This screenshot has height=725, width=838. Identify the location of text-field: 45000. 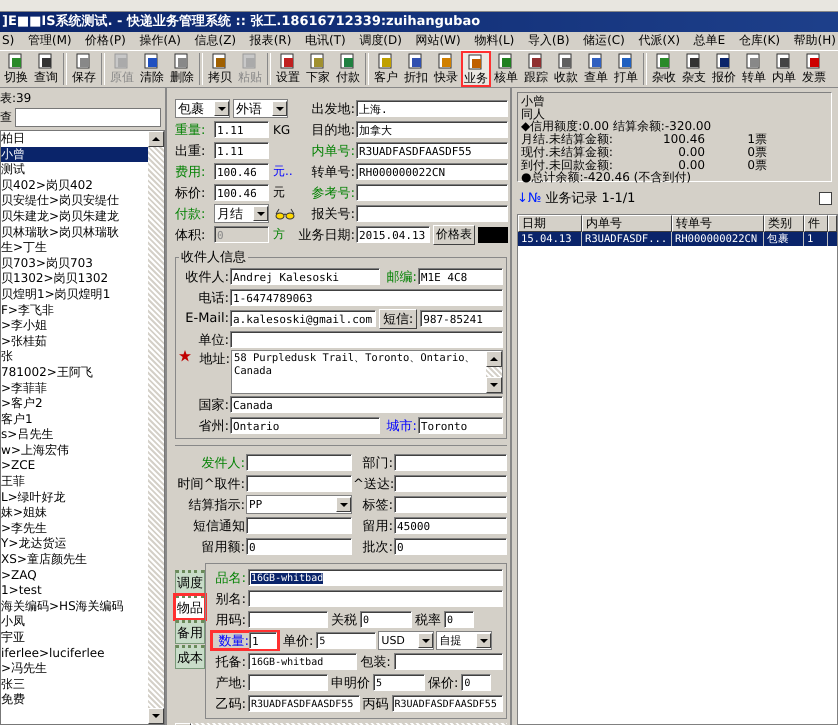
(450, 525).